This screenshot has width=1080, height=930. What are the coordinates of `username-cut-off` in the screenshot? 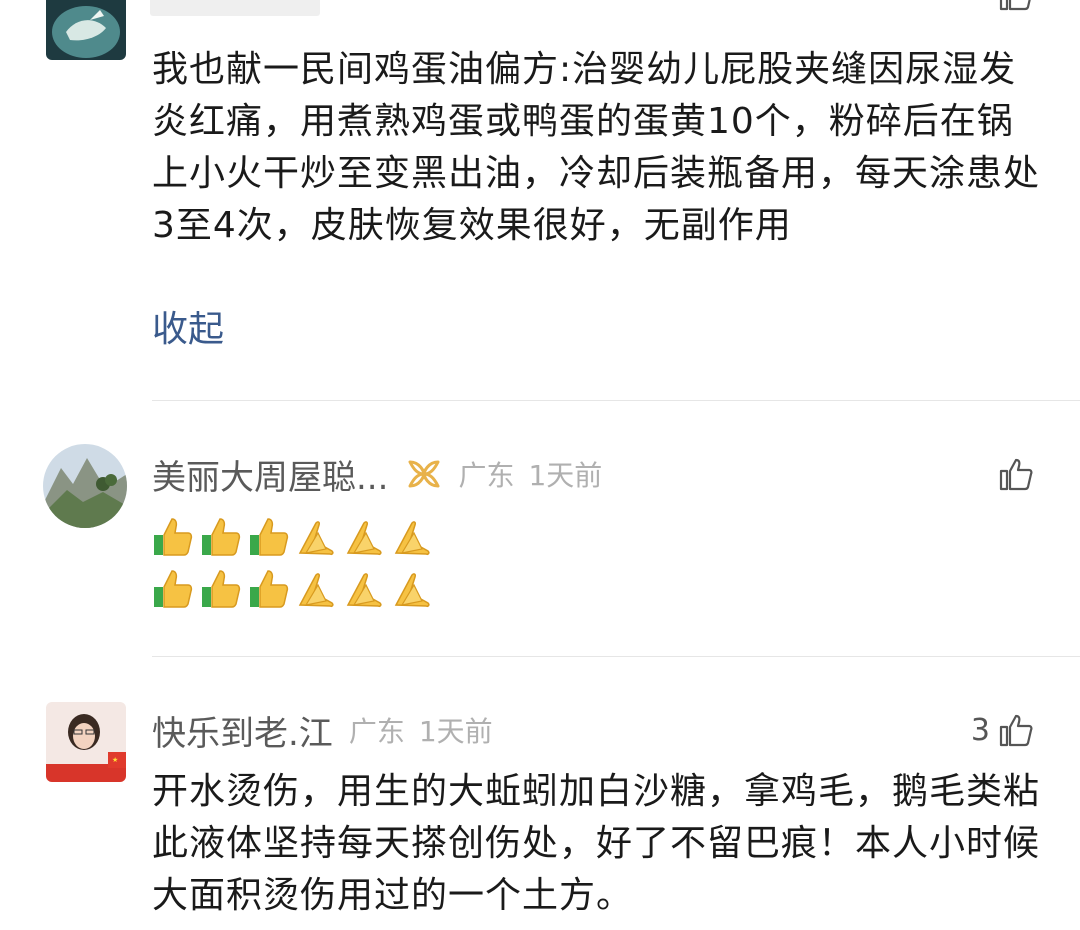 It's located at (240, 9).